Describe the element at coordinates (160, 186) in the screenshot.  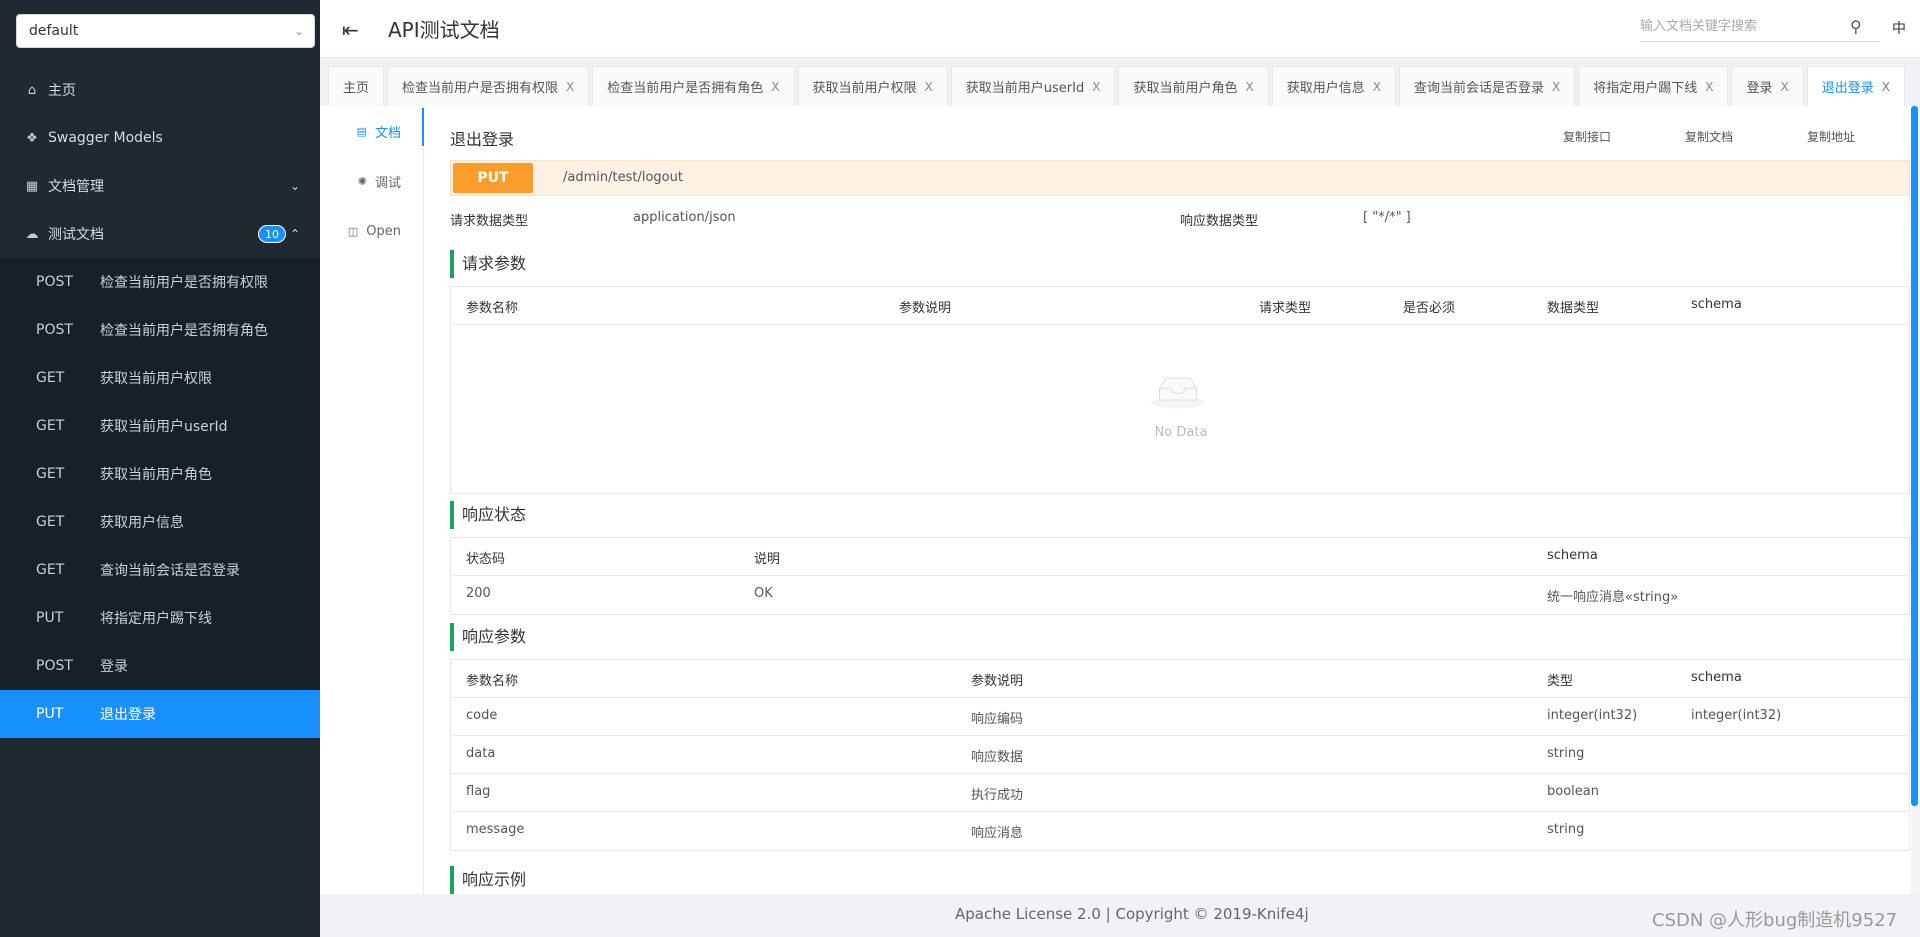
I see `sidebar-item-doc-management: ▦ 文档管理 ⌄` at that location.